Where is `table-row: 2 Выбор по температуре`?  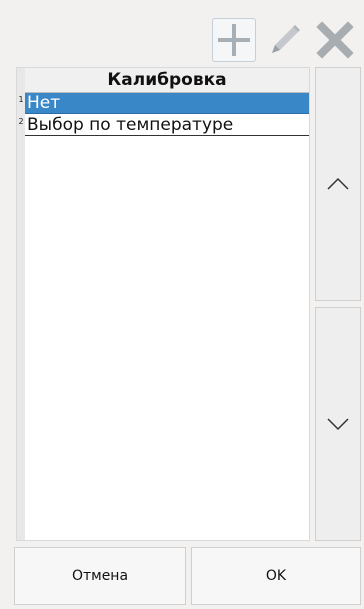 table-row: 2 Выбор по температуре is located at coordinates (163, 125).